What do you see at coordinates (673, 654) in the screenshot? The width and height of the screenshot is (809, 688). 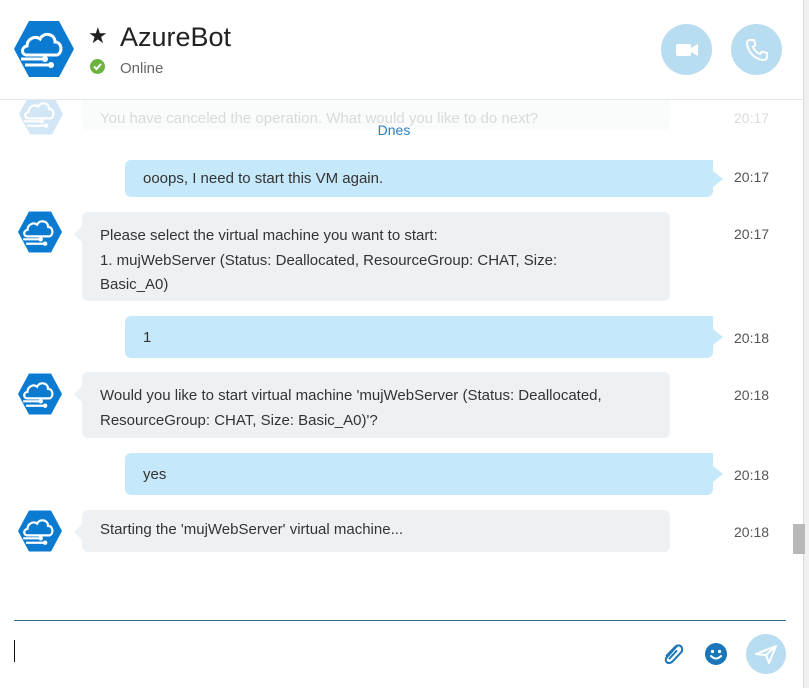 I see `paperclip-icon` at bounding box center [673, 654].